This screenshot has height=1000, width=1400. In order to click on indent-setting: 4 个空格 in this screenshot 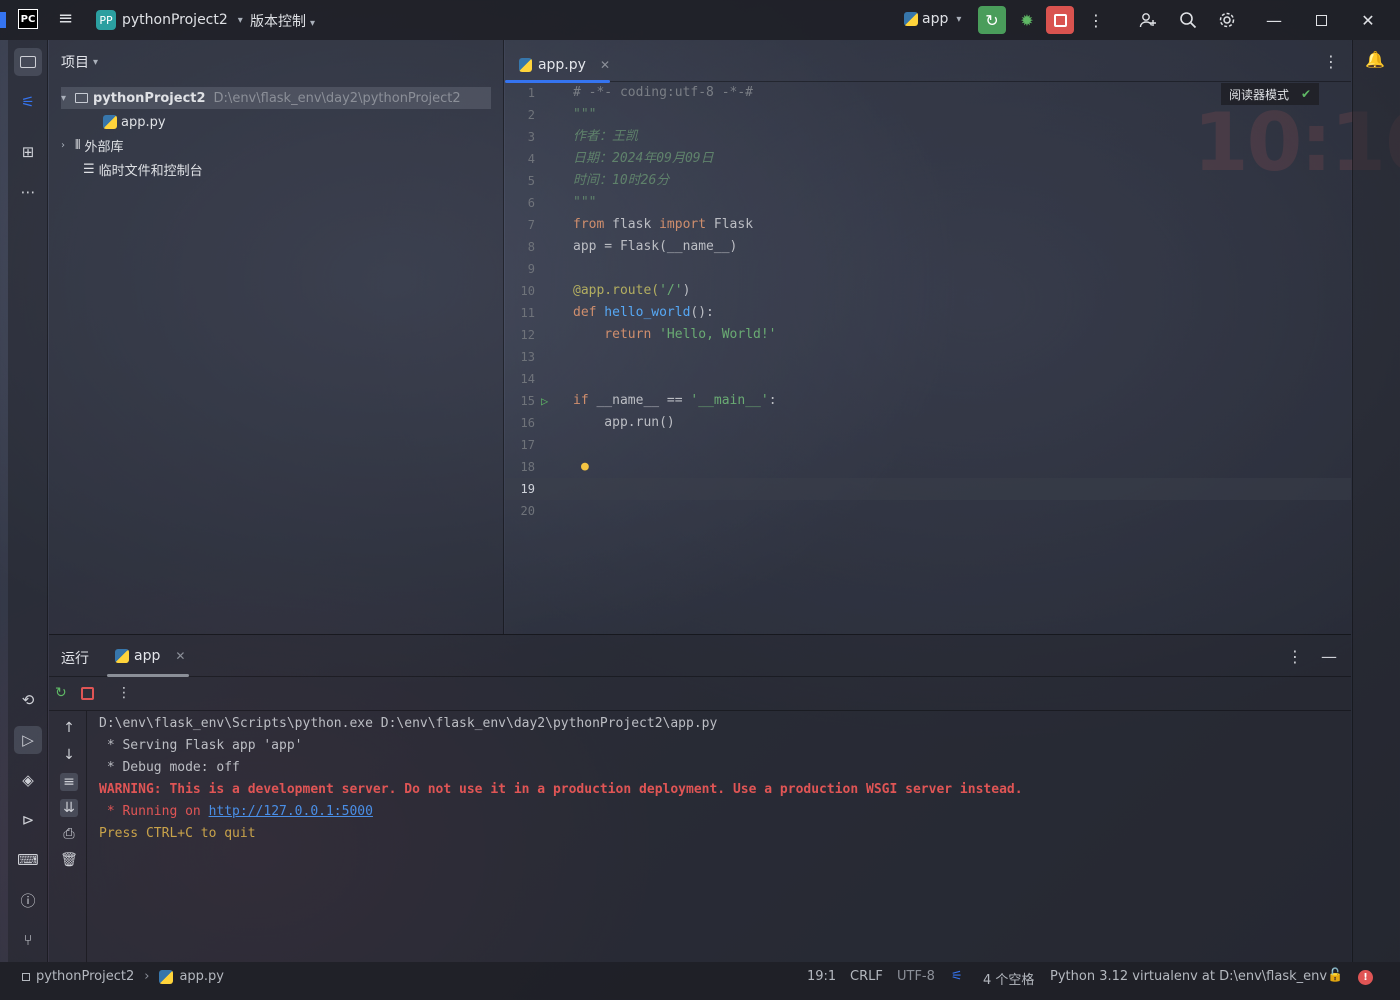, I will do `click(1008, 978)`.